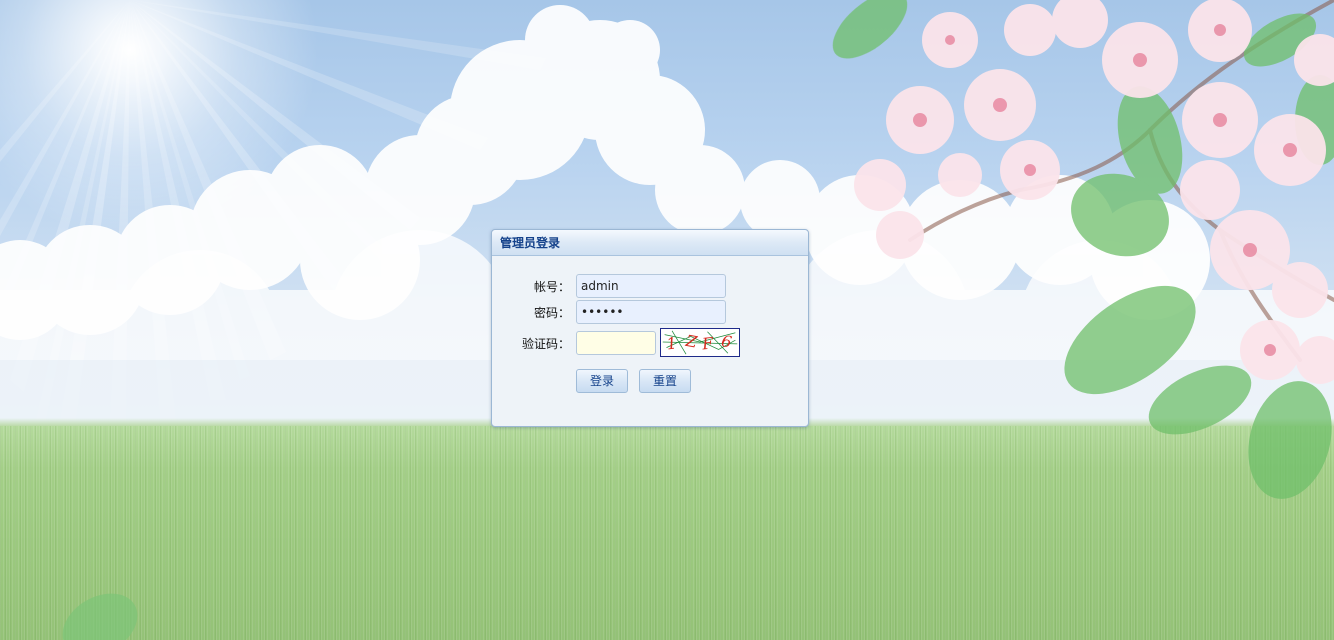 This screenshot has height=640, width=1334. I want to click on captcha-glyph: F, so click(707, 343).